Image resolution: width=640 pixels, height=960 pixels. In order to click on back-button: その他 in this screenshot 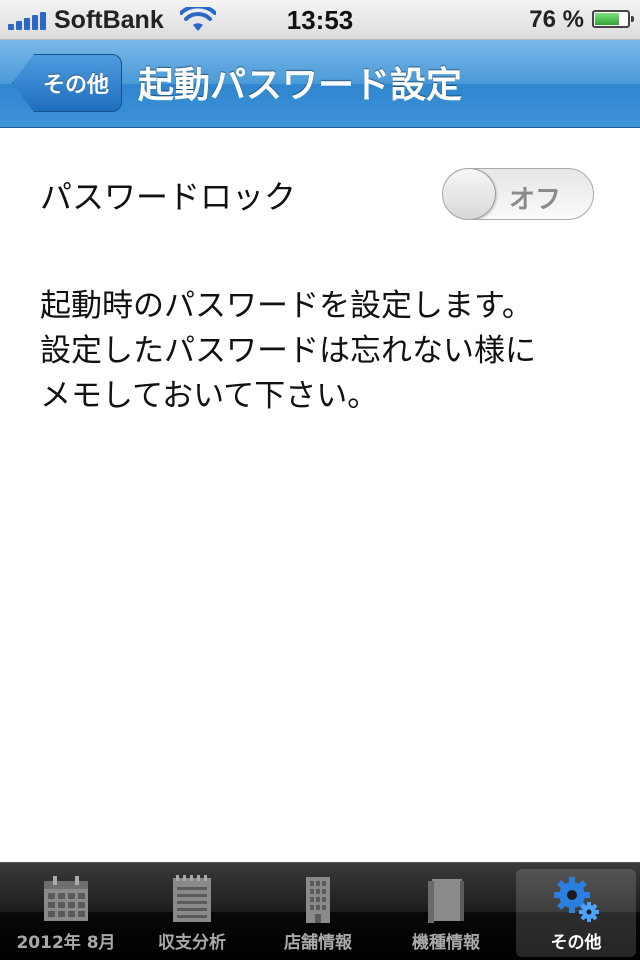, I will do `click(67, 83)`.